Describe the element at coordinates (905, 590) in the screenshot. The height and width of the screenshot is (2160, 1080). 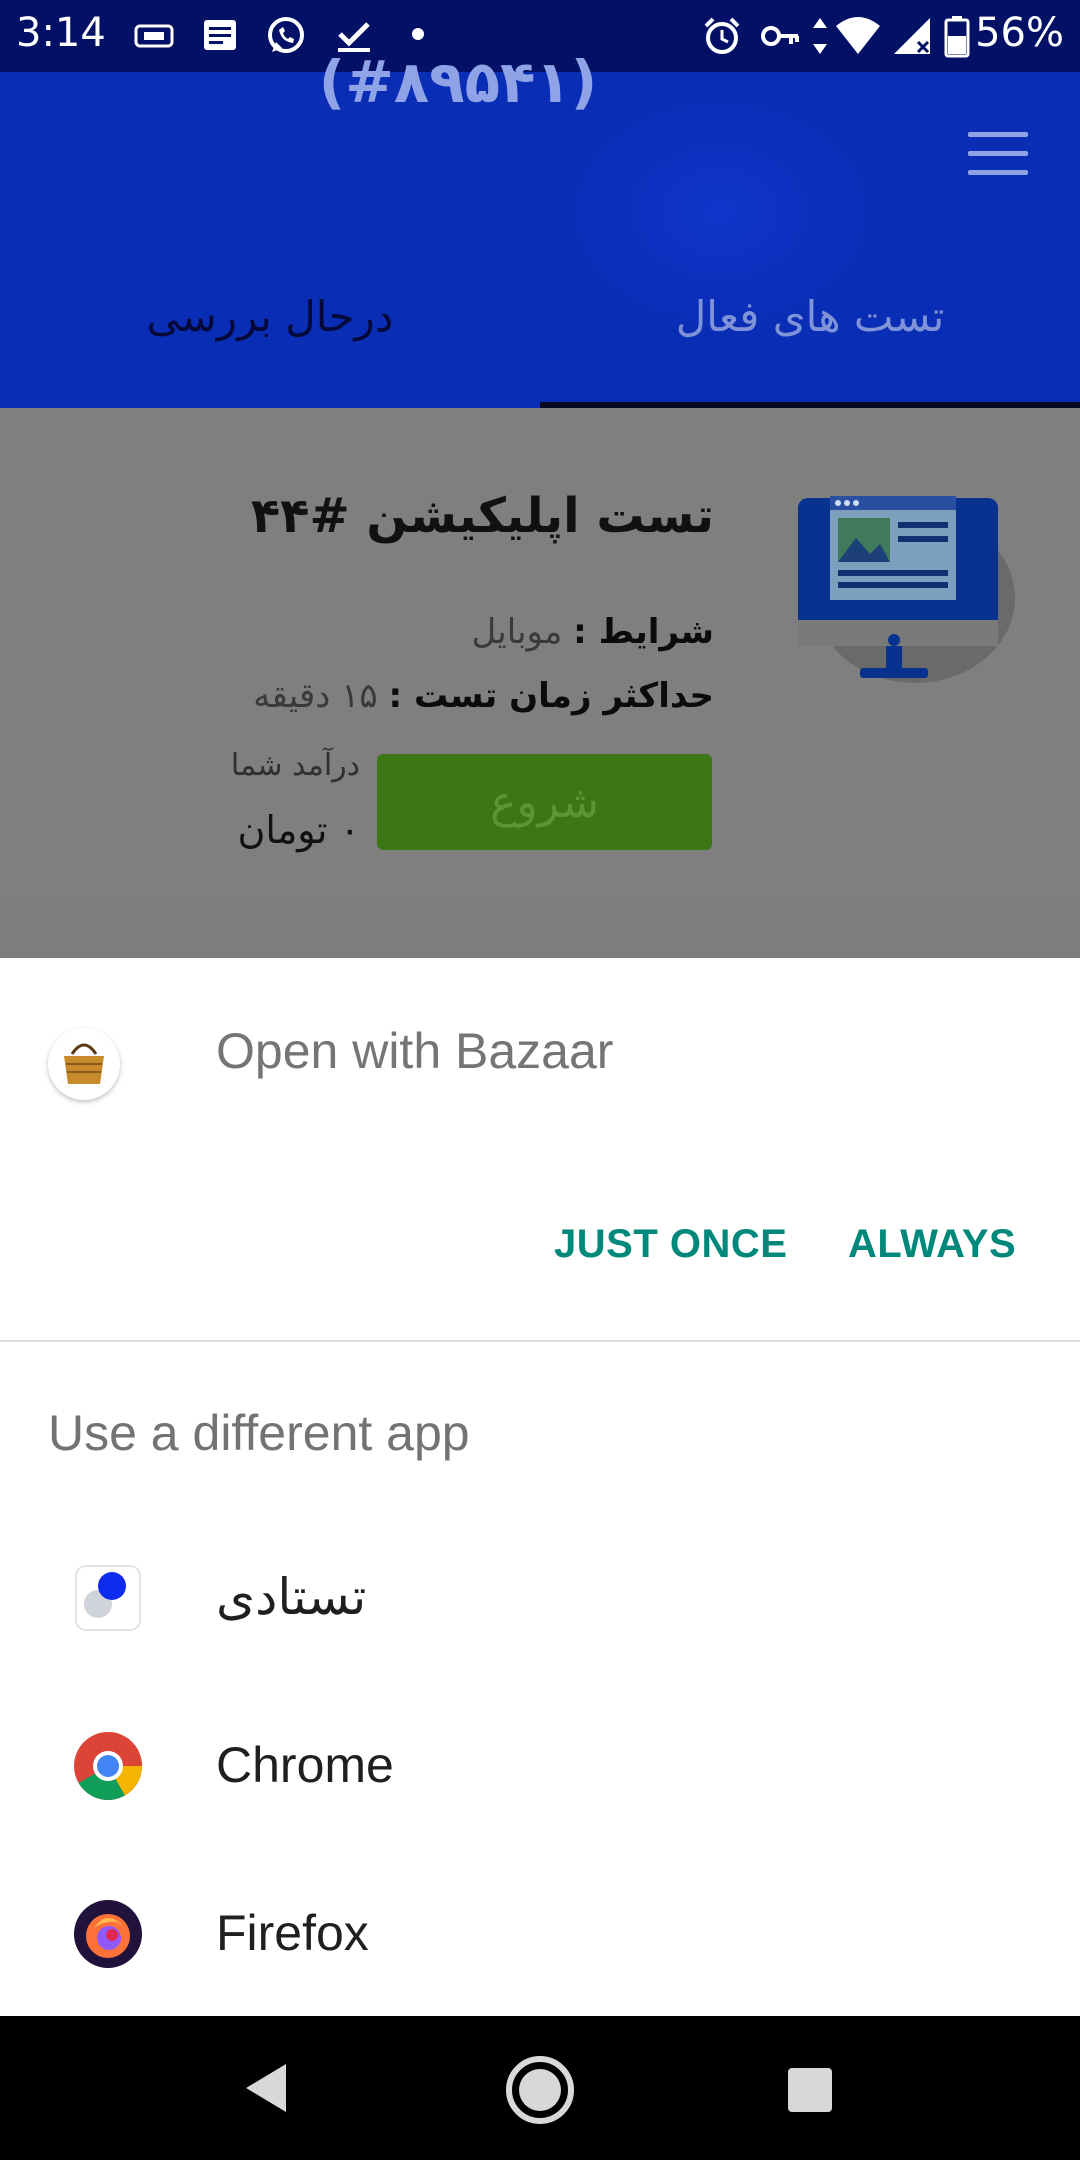
I see `monitor-illustration-icon` at that location.